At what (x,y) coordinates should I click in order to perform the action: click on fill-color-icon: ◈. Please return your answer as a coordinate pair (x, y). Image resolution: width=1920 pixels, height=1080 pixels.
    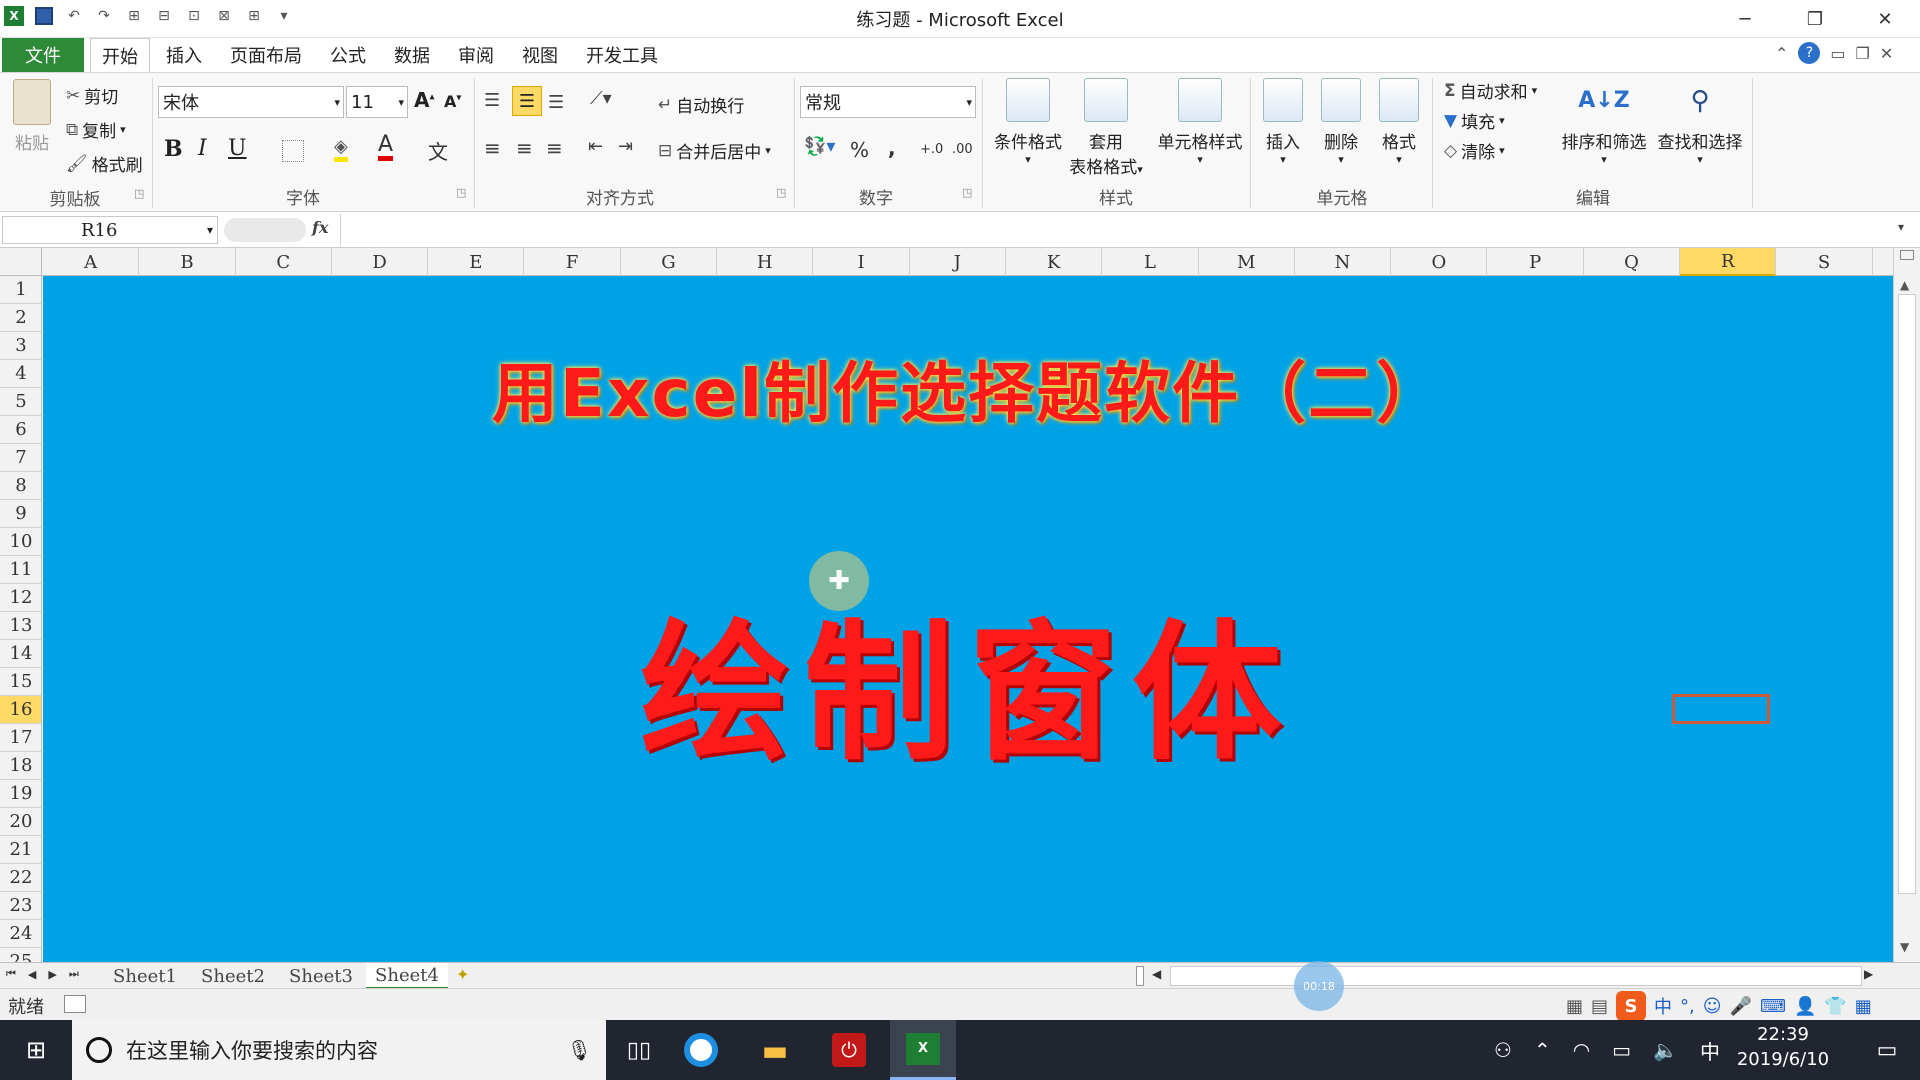
    Looking at the image, I should click on (341, 149).